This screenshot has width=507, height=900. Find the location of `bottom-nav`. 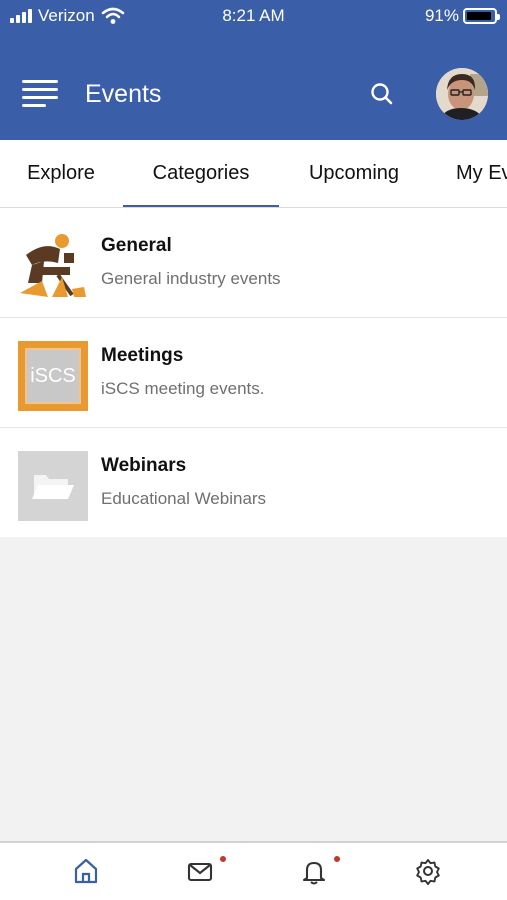

bottom-nav is located at coordinates (253, 870).